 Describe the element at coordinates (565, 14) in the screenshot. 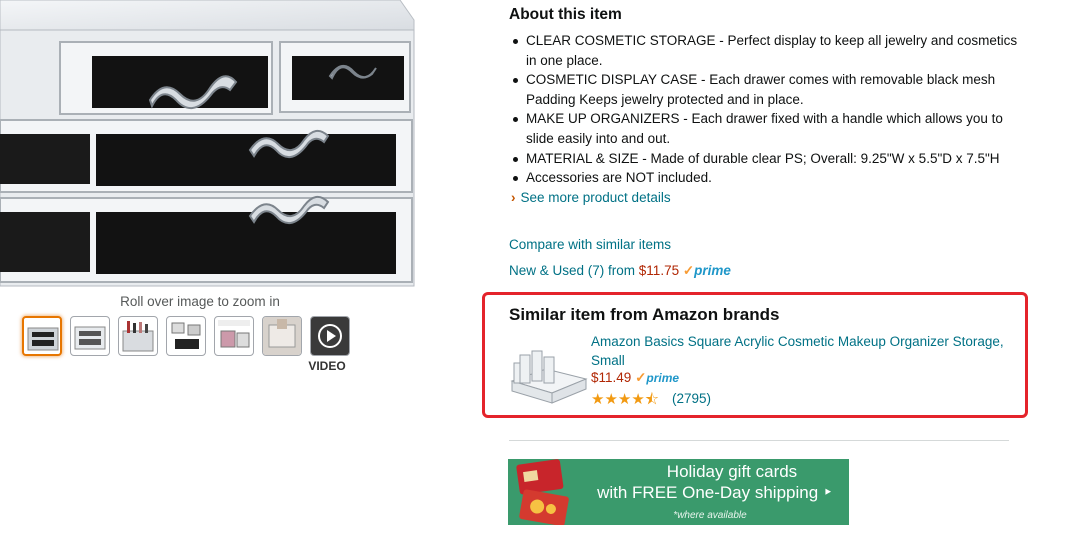

I see `about-title: About this item` at that location.